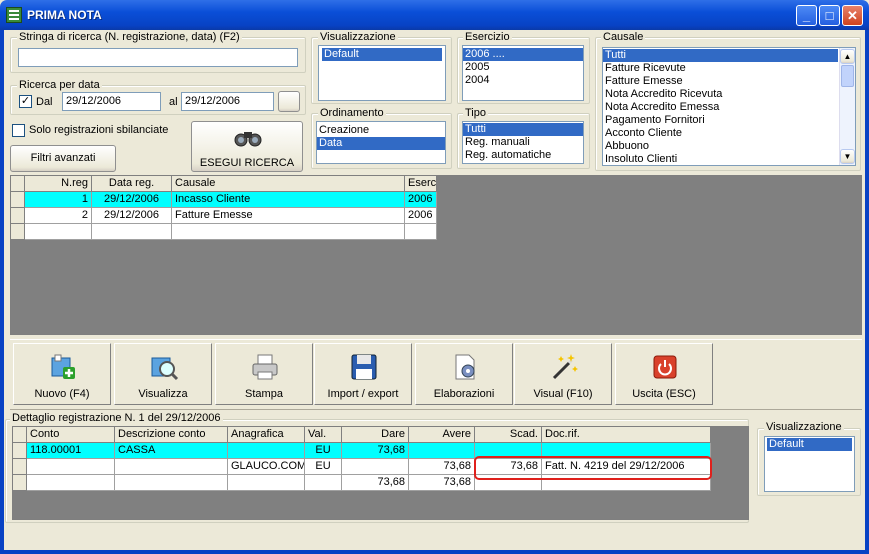 This screenshot has height=554, width=869. I want to click on search-input, so click(158, 57).